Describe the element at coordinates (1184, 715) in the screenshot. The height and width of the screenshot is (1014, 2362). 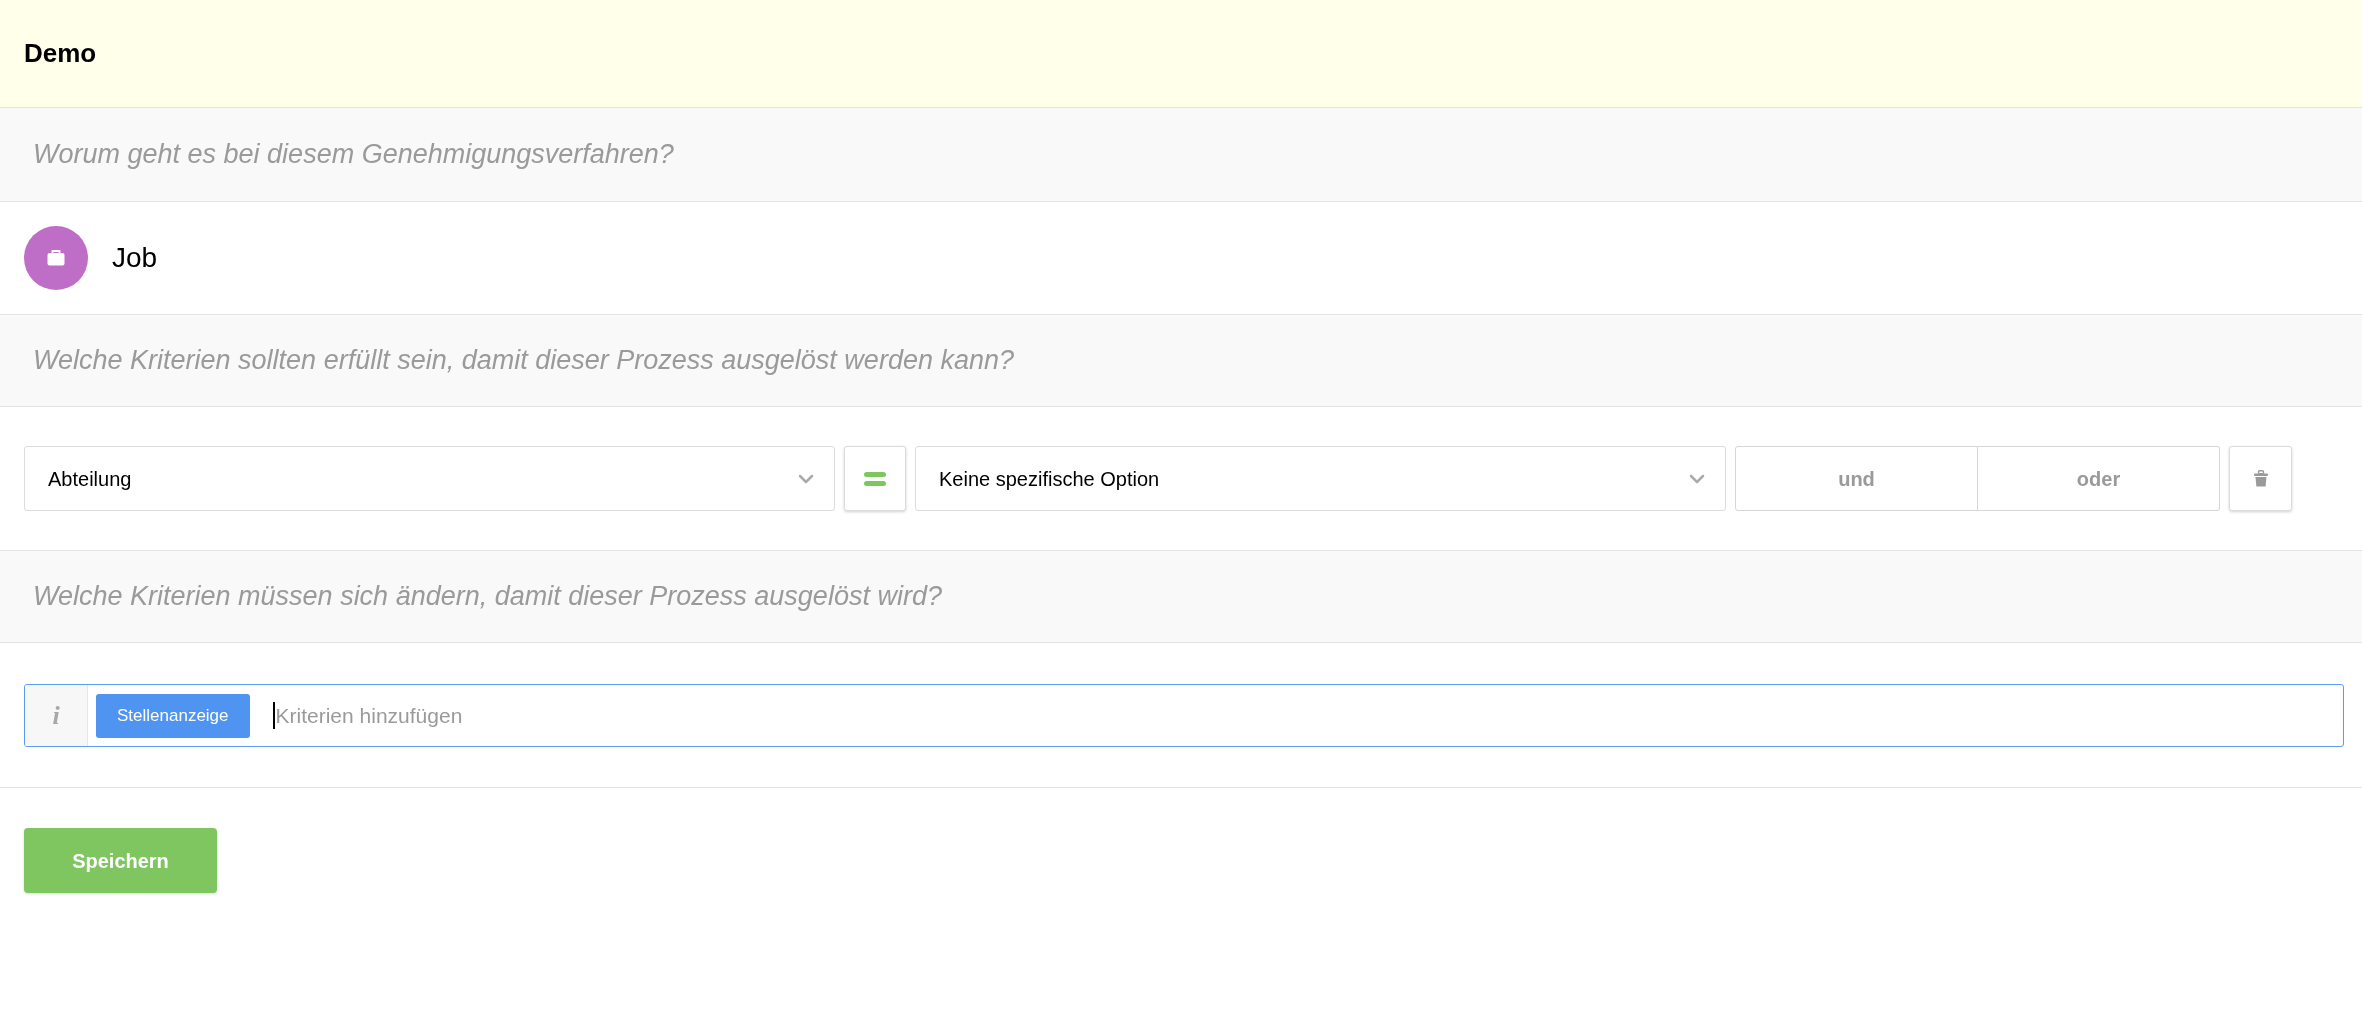
I see `criteria-input-field: i Stellenanzeige Kriterien hinzufügen` at that location.